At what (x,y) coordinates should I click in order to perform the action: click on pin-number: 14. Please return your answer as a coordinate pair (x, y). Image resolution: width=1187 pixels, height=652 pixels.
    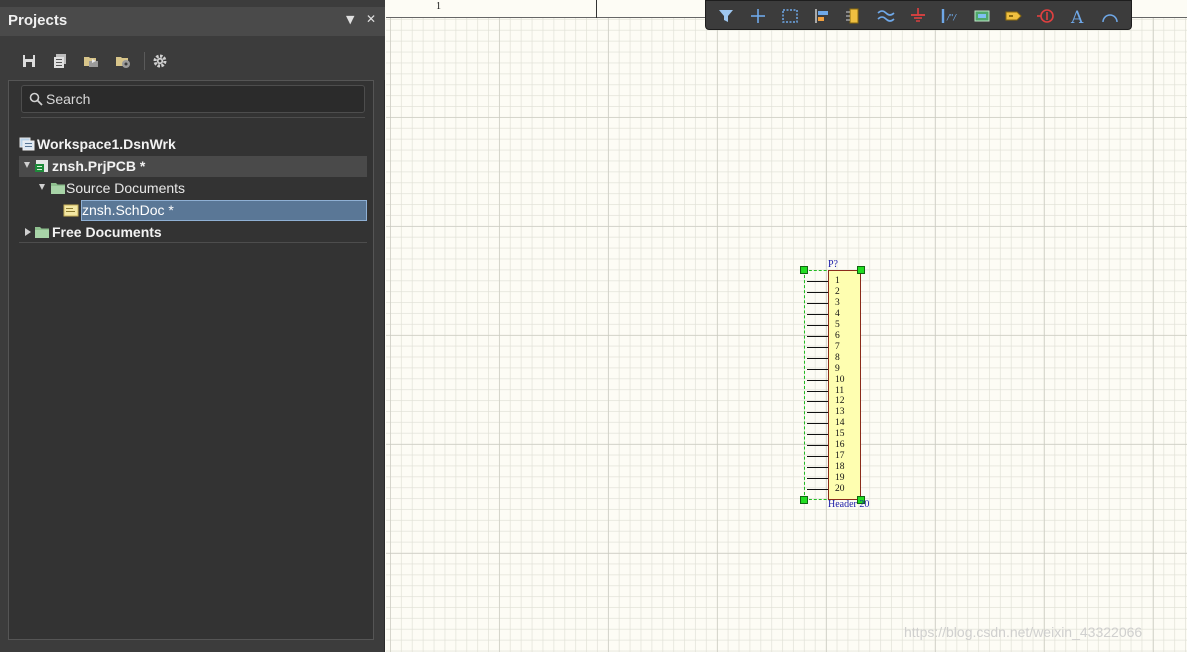
    Looking at the image, I should click on (840, 423).